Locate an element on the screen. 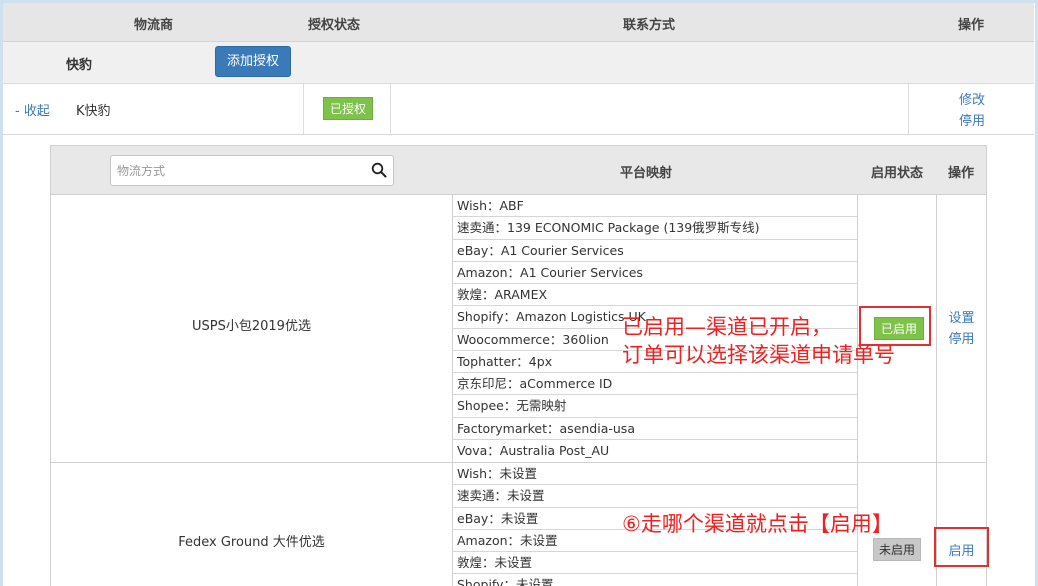  mapping-item: 速卖通：未设置 is located at coordinates (655, 496).